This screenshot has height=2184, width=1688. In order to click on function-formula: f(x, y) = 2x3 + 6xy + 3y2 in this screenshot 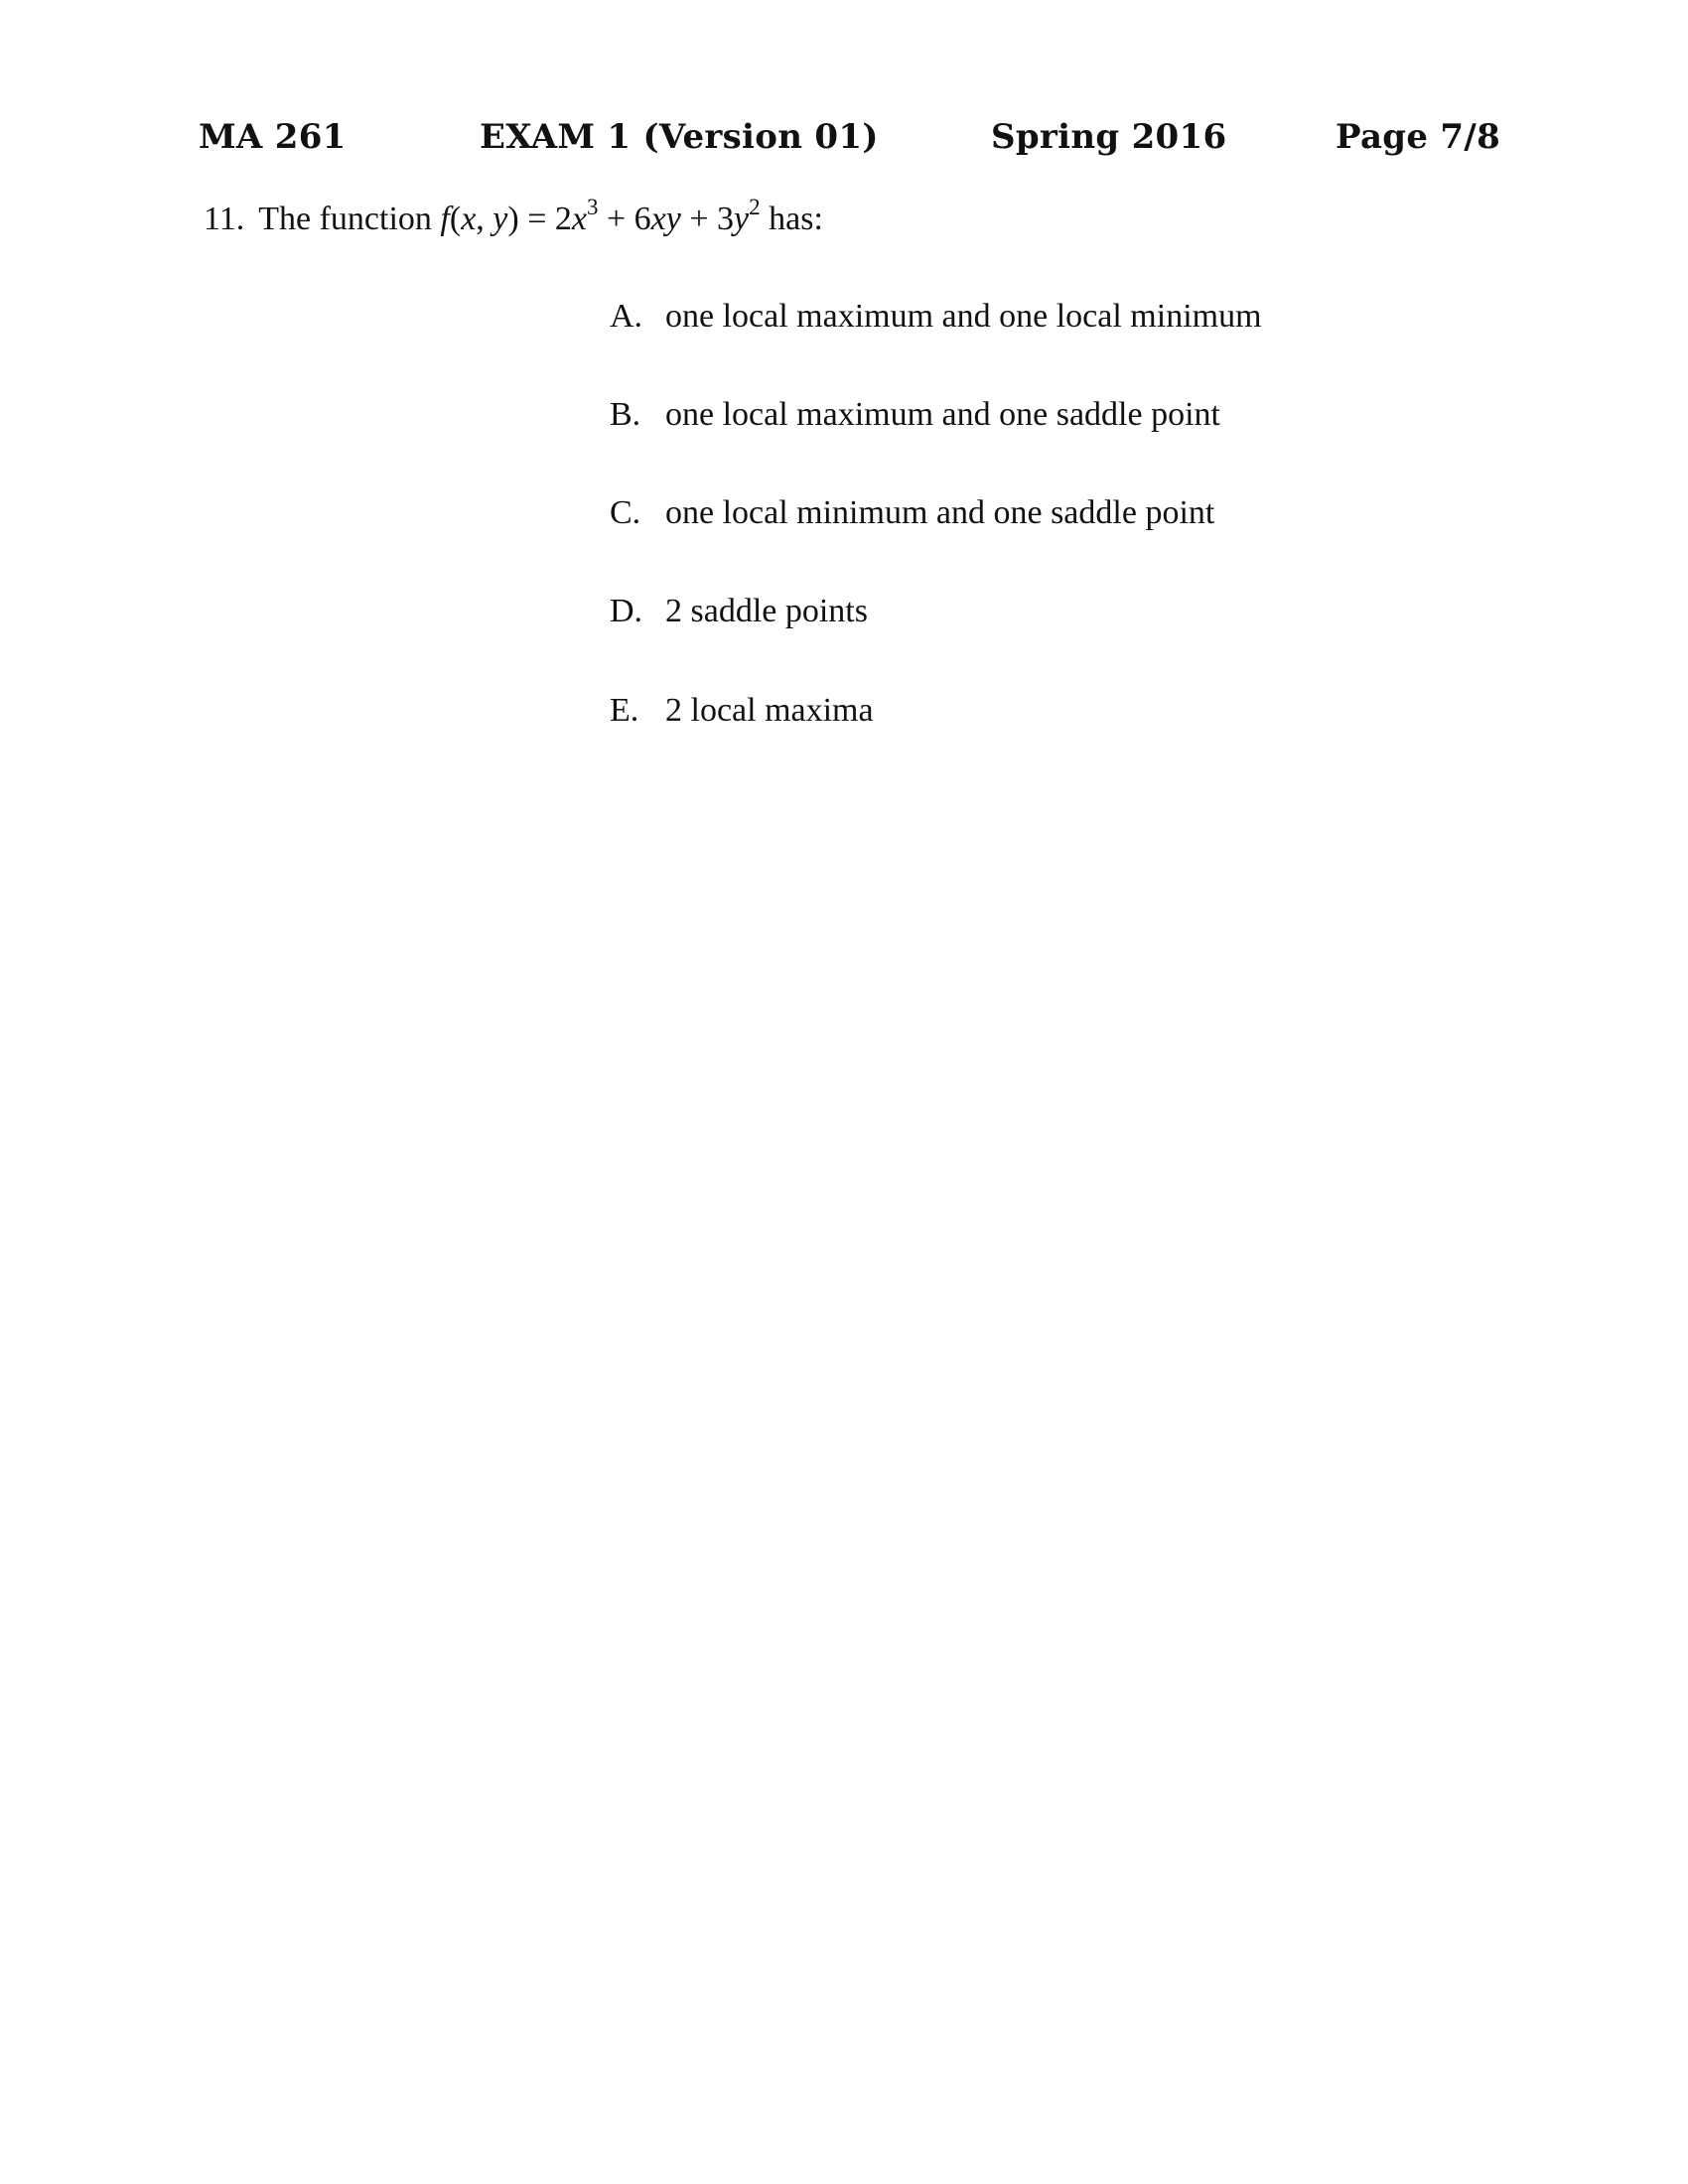, I will do `click(600, 216)`.